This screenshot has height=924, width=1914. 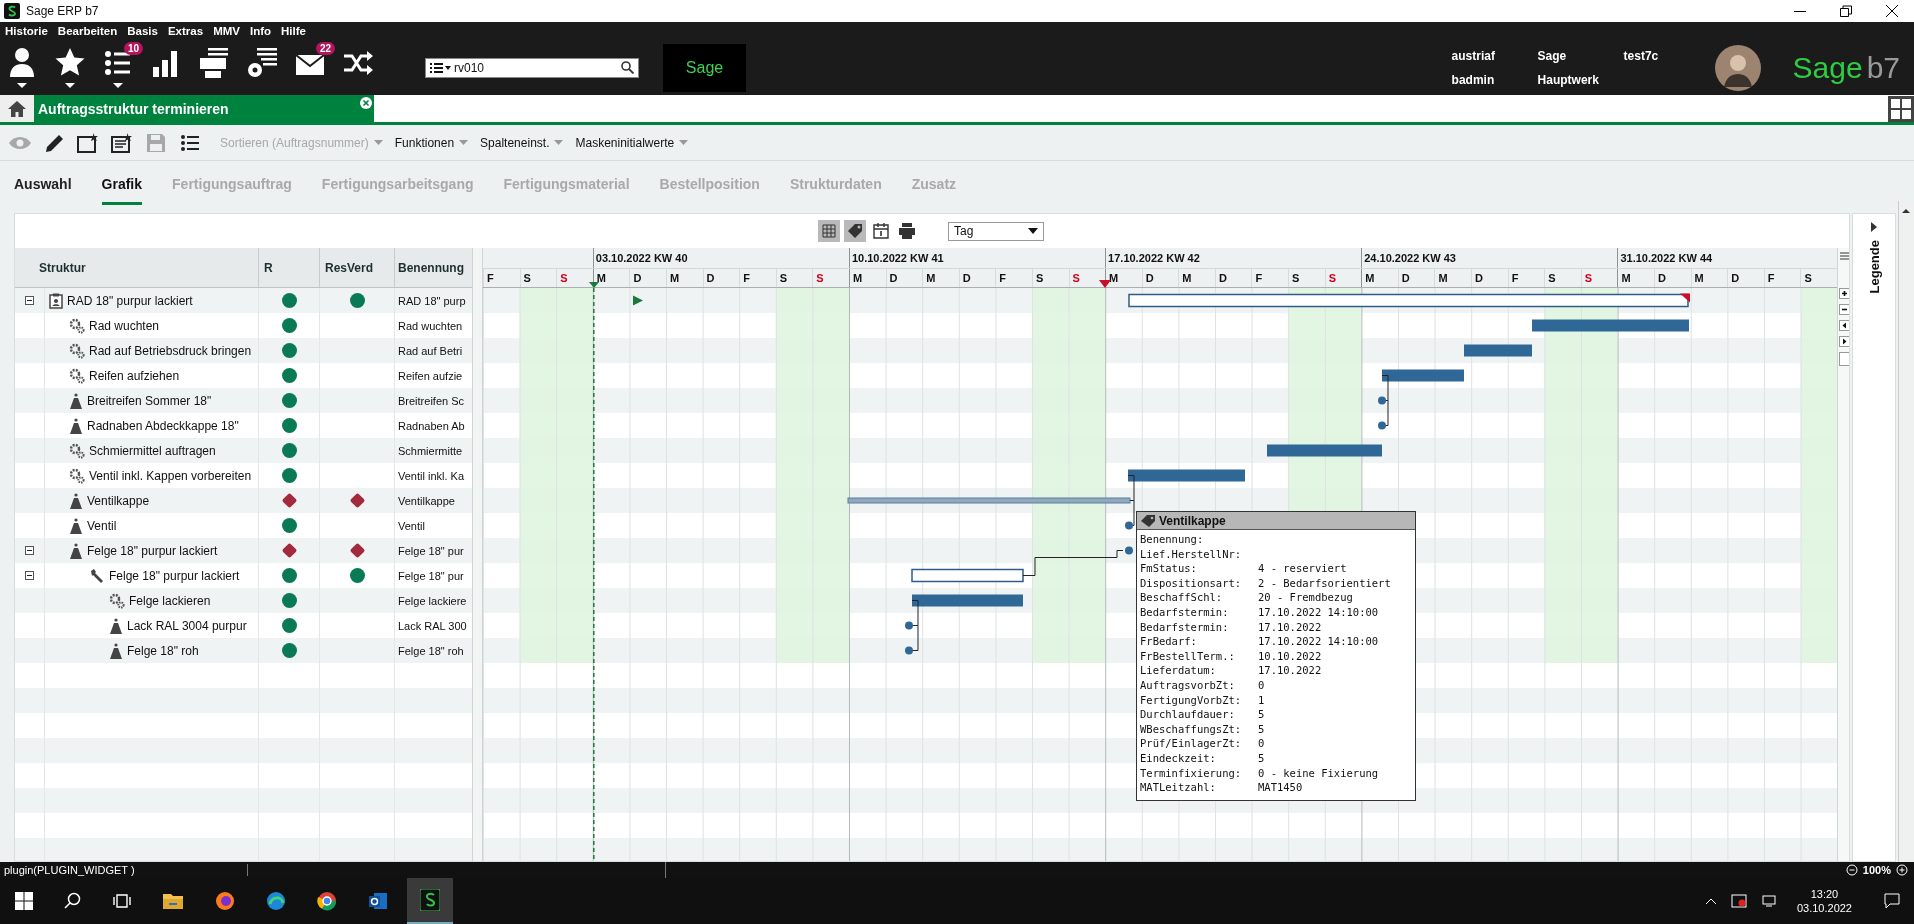 What do you see at coordinates (641, 258) in the screenshot?
I see `week-label: 03.10.2022 KW 40` at bounding box center [641, 258].